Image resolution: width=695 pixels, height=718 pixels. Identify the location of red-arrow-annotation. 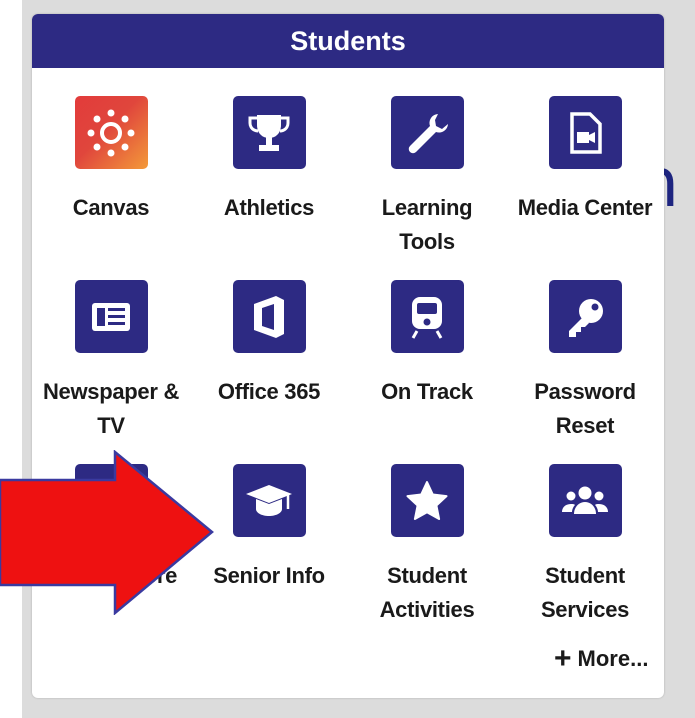
(107, 532).